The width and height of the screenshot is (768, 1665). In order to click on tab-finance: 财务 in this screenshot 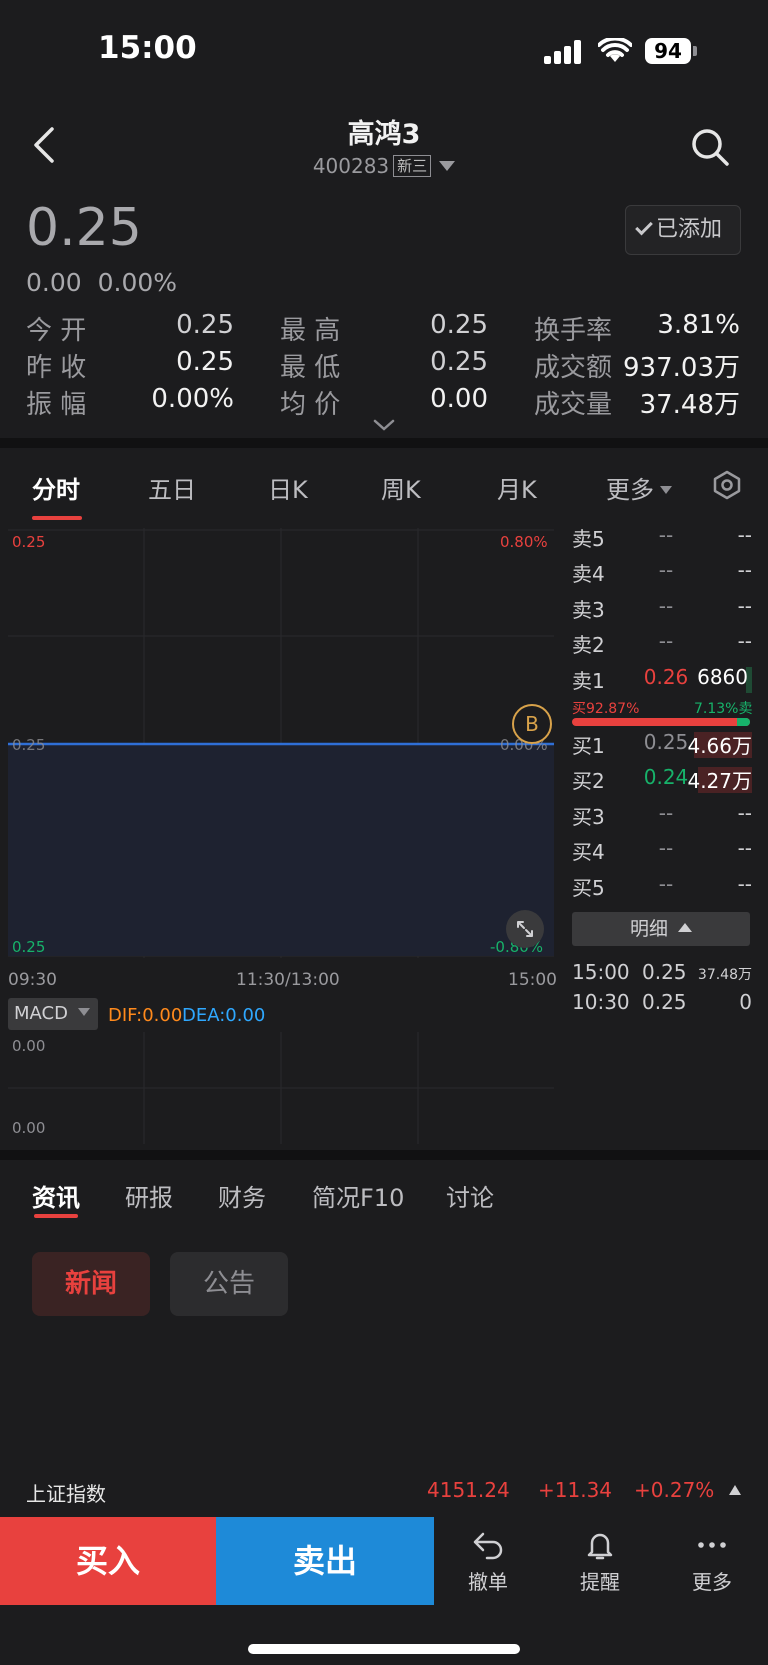, I will do `click(242, 1195)`.